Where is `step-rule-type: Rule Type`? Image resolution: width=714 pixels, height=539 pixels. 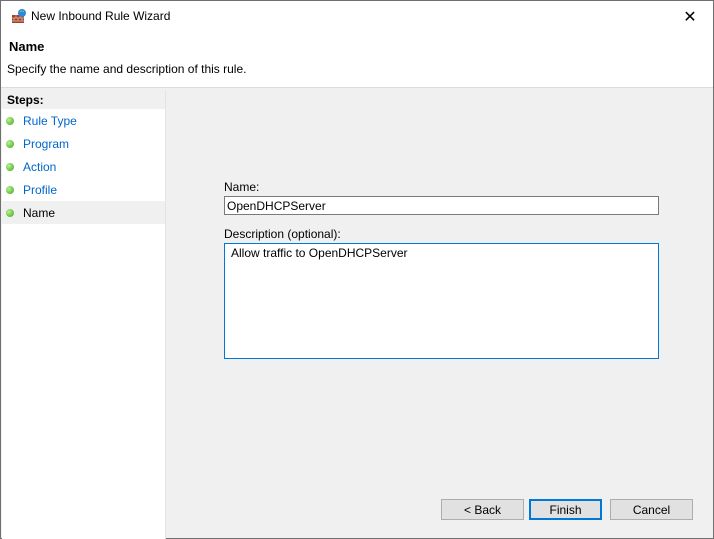 step-rule-type: Rule Type is located at coordinates (83, 120).